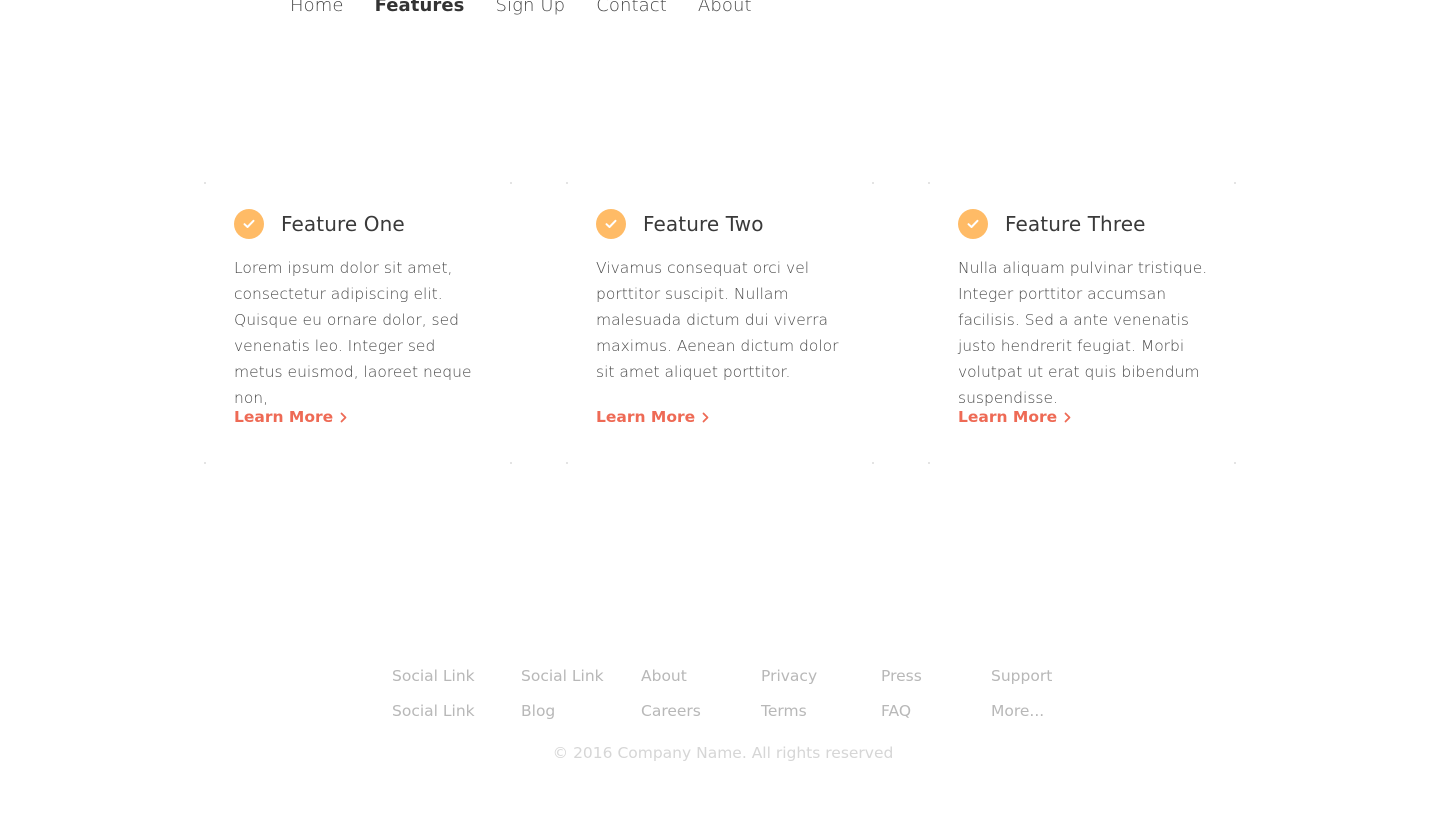 This screenshot has width=1440, height=813. I want to click on footer-column: Social Link Social Link, so click(433, 699).